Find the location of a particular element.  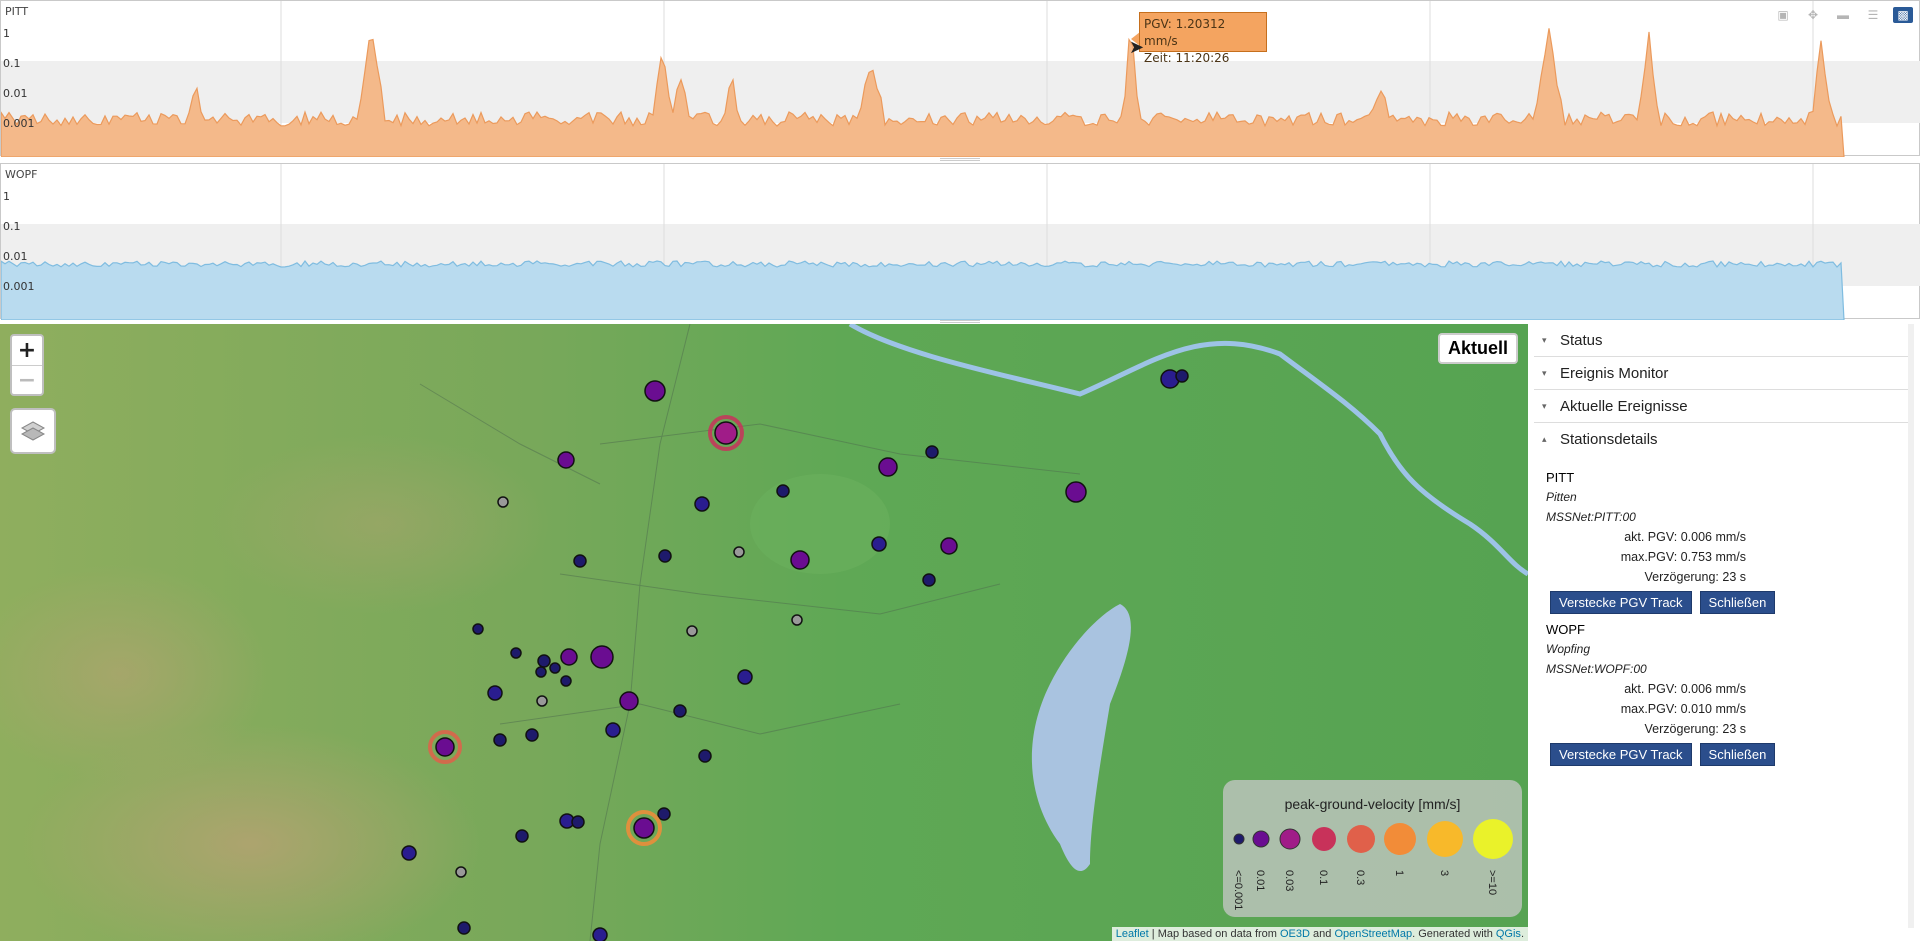

ytick-label: 1 is located at coordinates (6, 33).